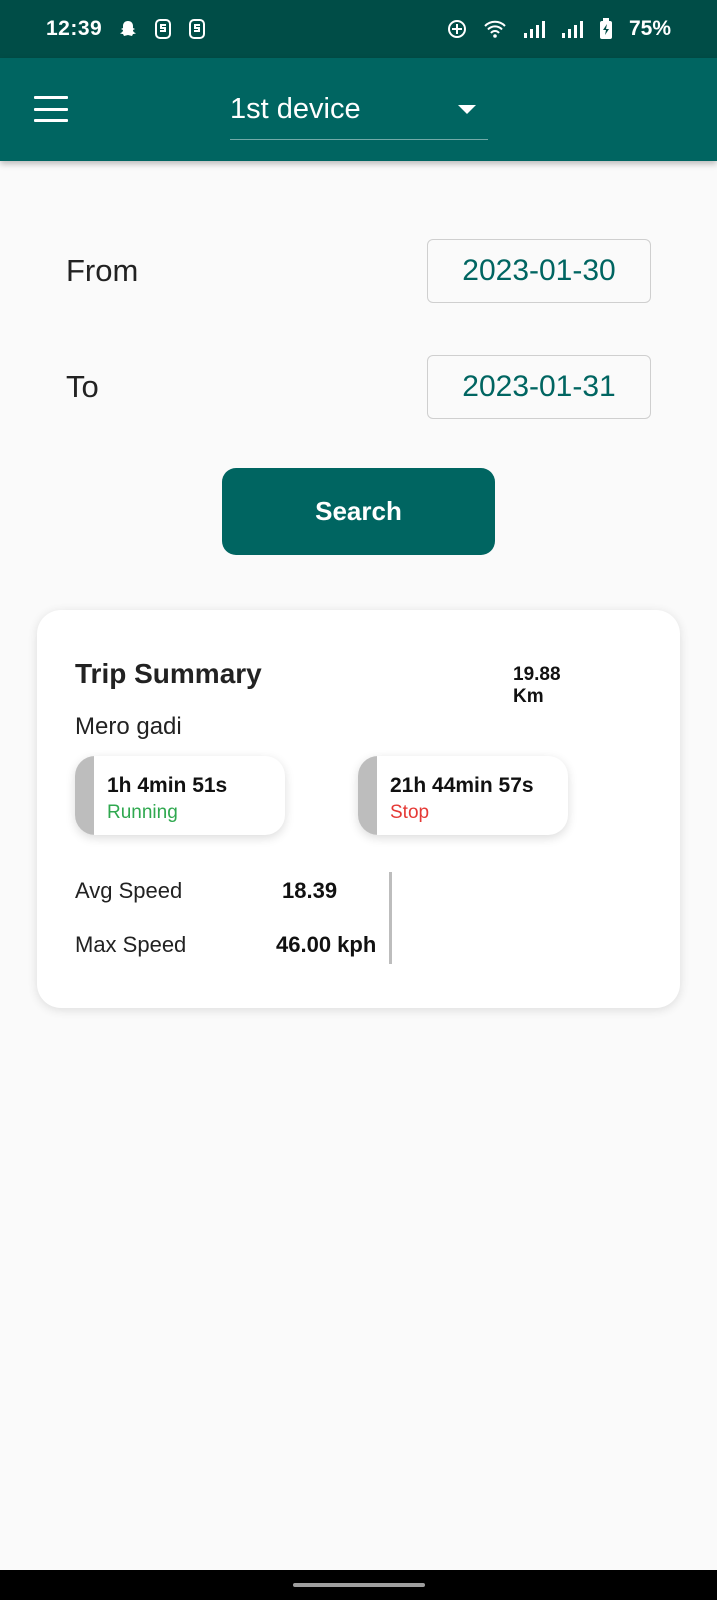 This screenshot has height=1600, width=717. Describe the element at coordinates (410, 812) in the screenshot. I see `stop-label: Stop` at that location.